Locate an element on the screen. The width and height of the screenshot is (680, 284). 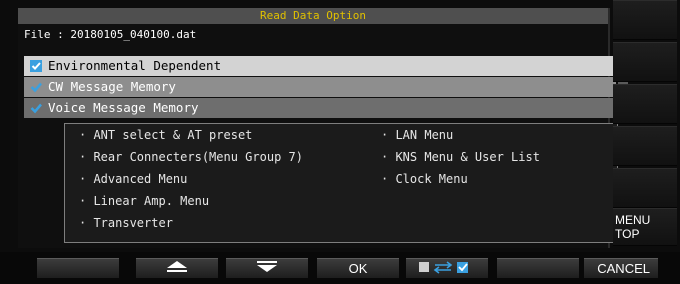
eject-down-icon is located at coordinates (267, 268).